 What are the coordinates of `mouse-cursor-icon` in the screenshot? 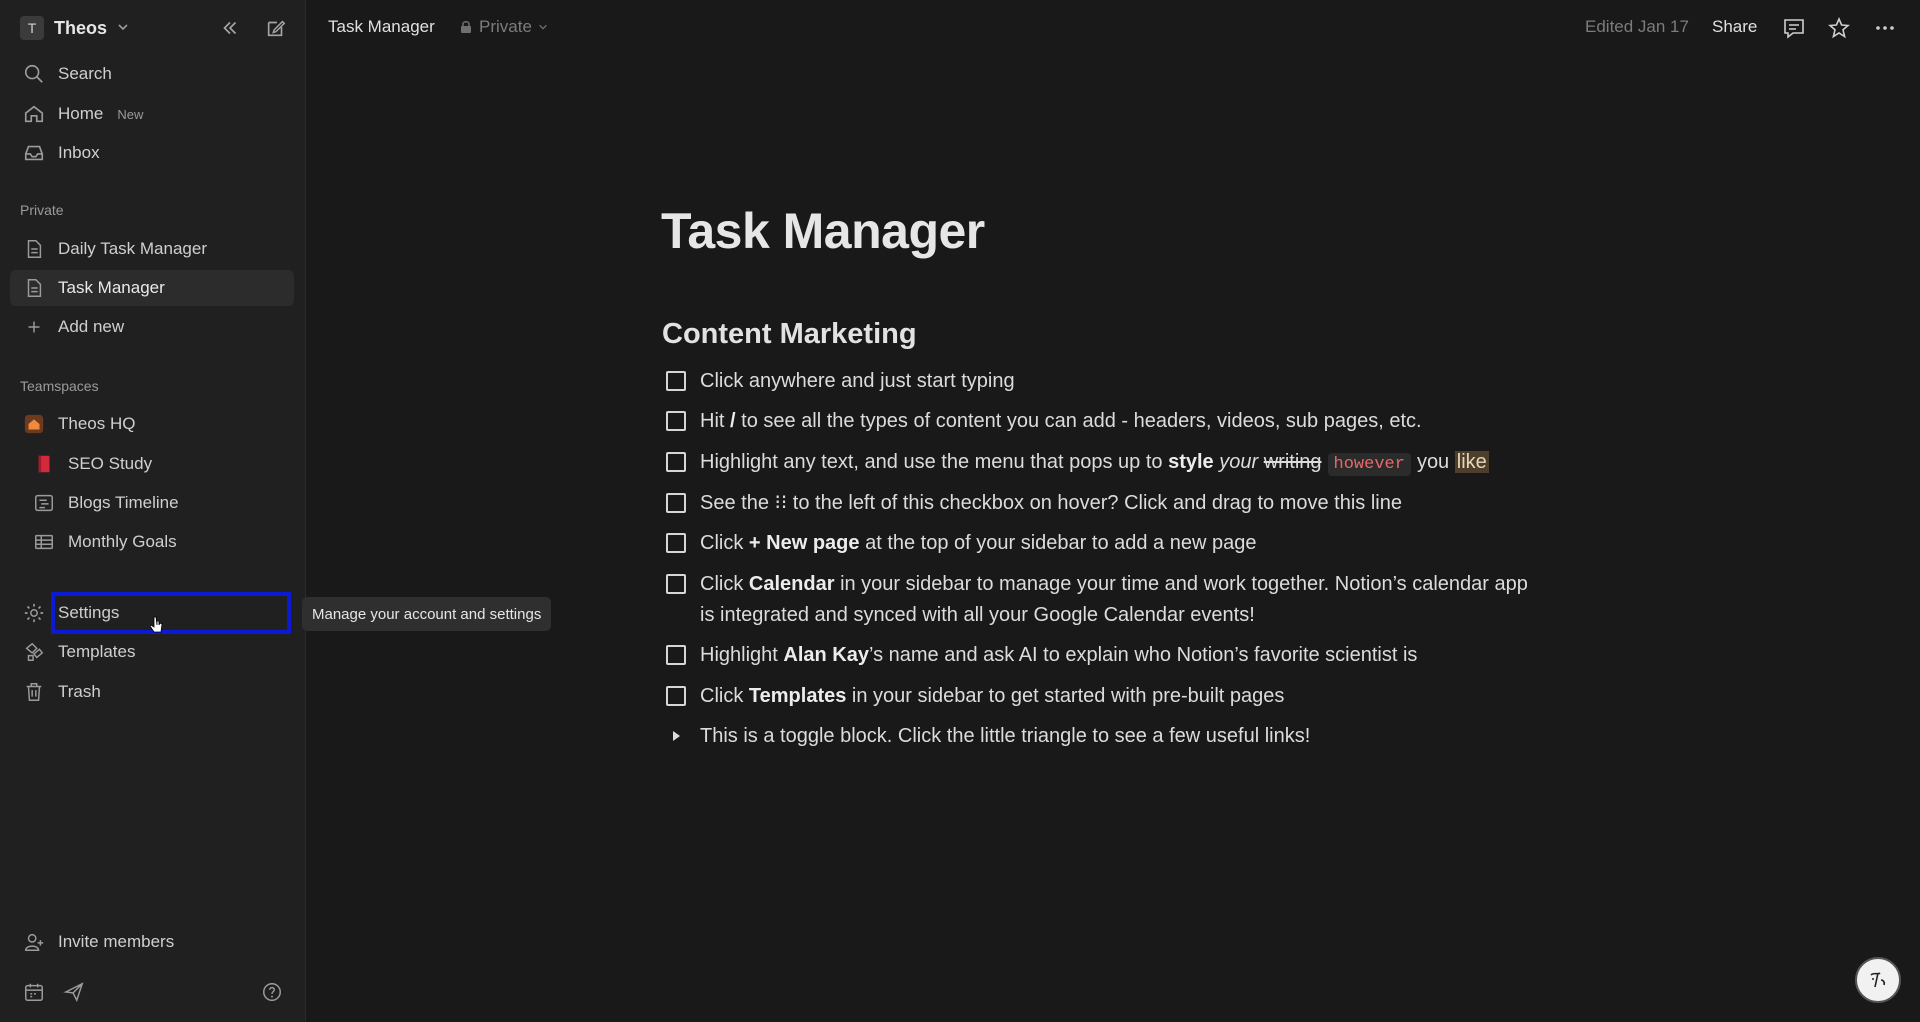 It's located at (156, 624).